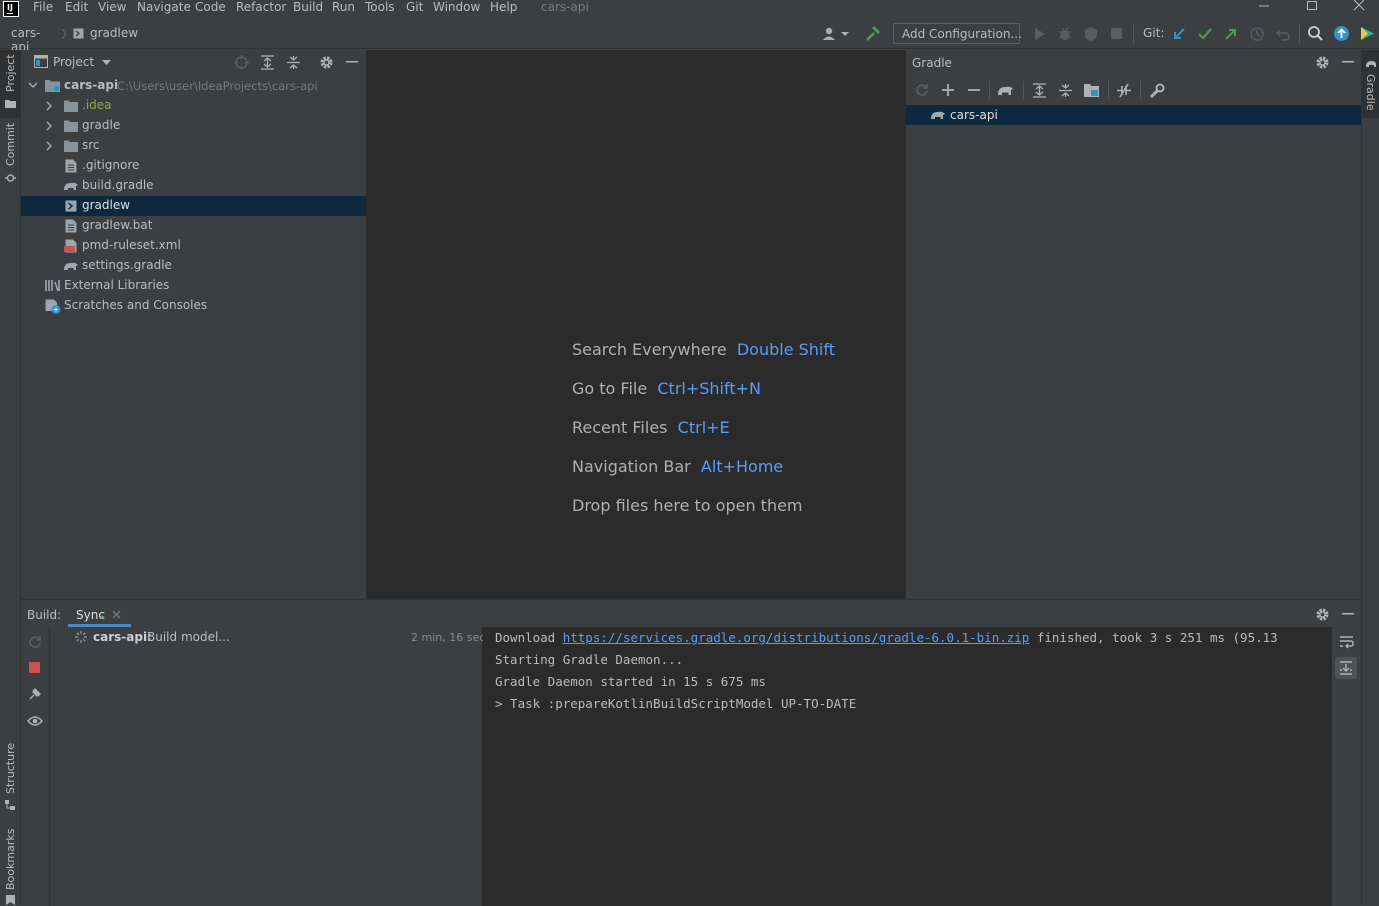  I want to click on gradle-project-label: cars-api, so click(974, 115).